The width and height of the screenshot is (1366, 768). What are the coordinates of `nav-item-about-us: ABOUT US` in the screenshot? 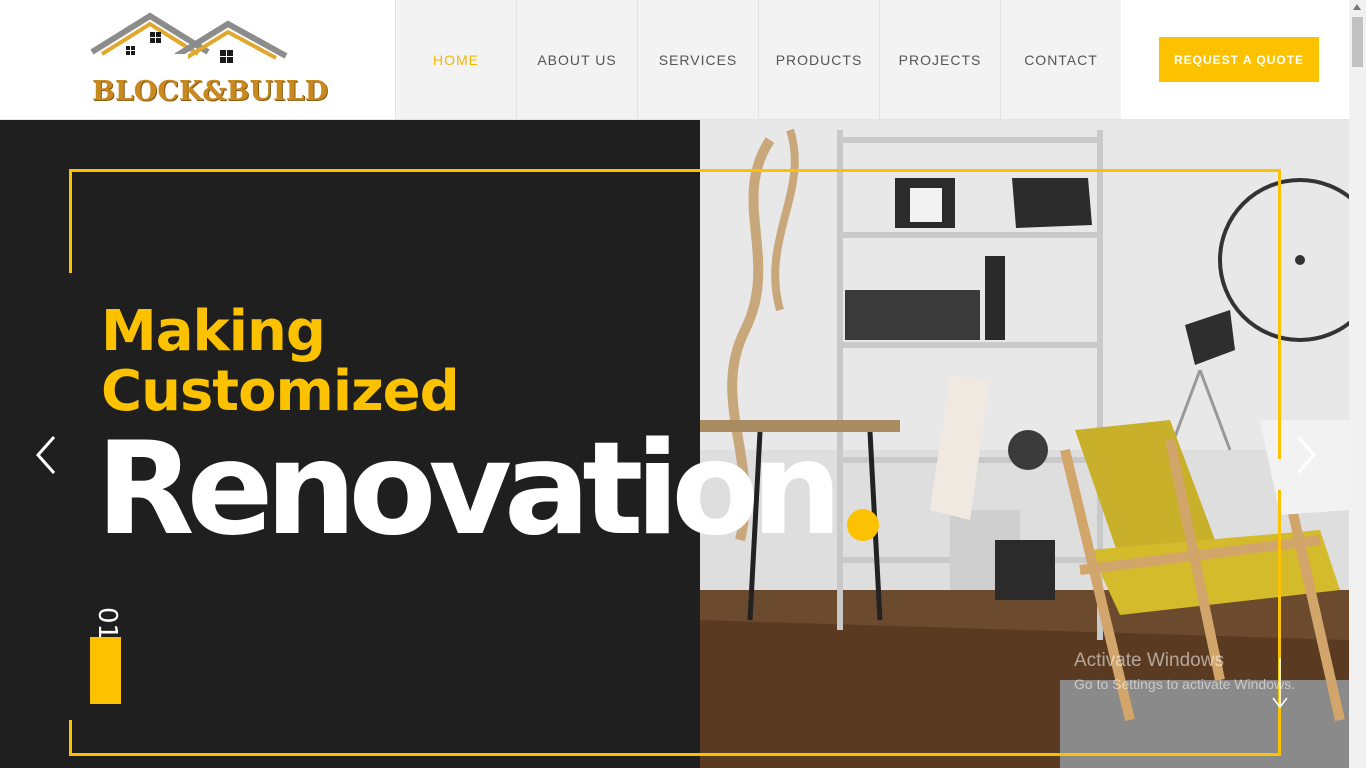 It's located at (576, 59).